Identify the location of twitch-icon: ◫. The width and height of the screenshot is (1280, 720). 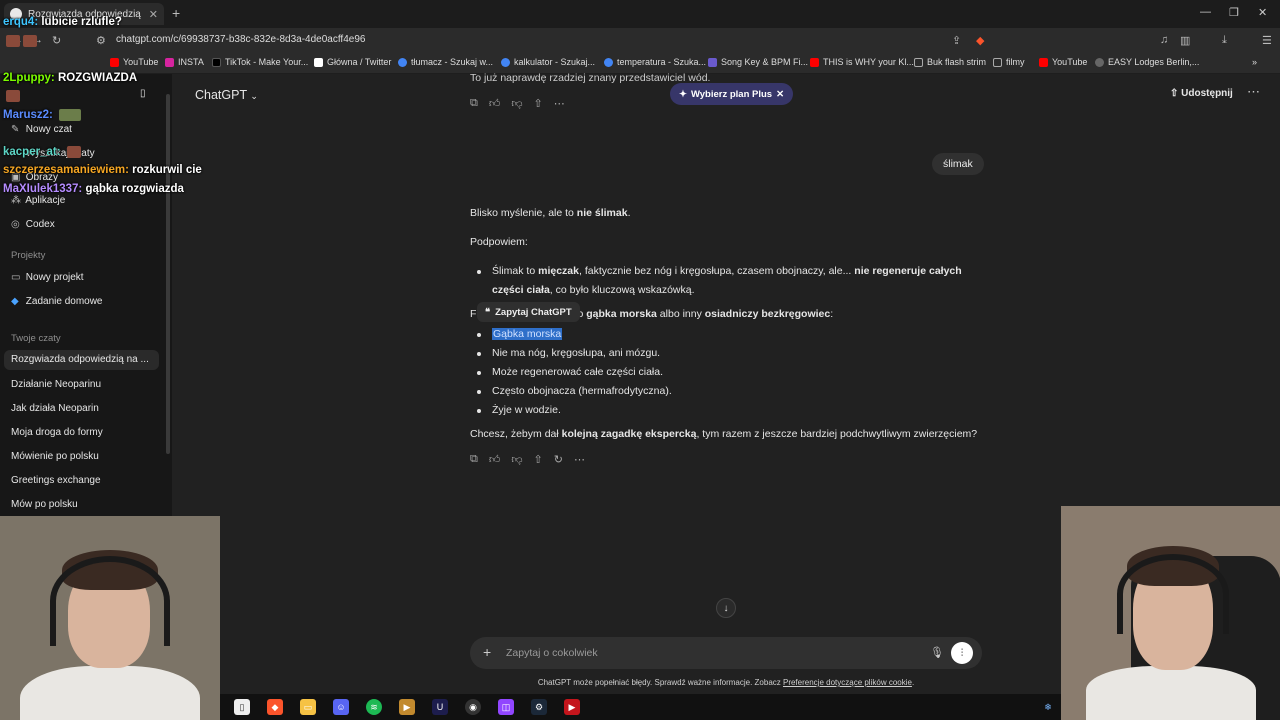
(506, 707).